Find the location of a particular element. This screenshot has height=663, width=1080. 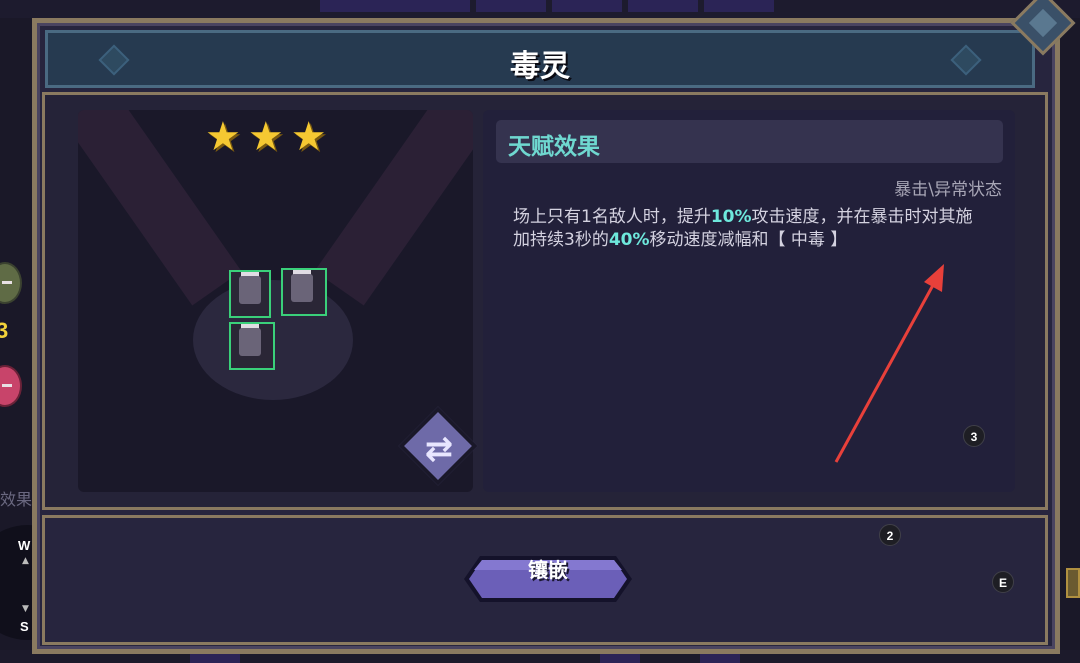

talent-tags: 暴击\异常状态 is located at coordinates (948, 190).